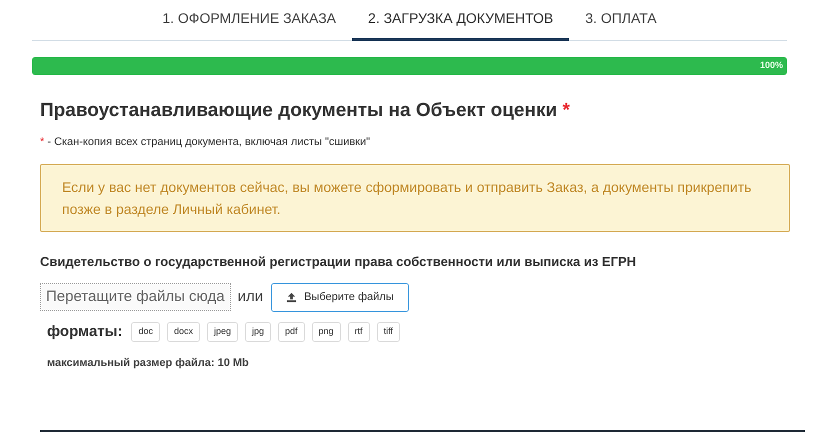 The image size is (819, 434). What do you see at coordinates (461, 20) in the screenshot?
I see `step-tab: 2. ЗАГРУЗКА ДОКУМЕНТОВ` at bounding box center [461, 20].